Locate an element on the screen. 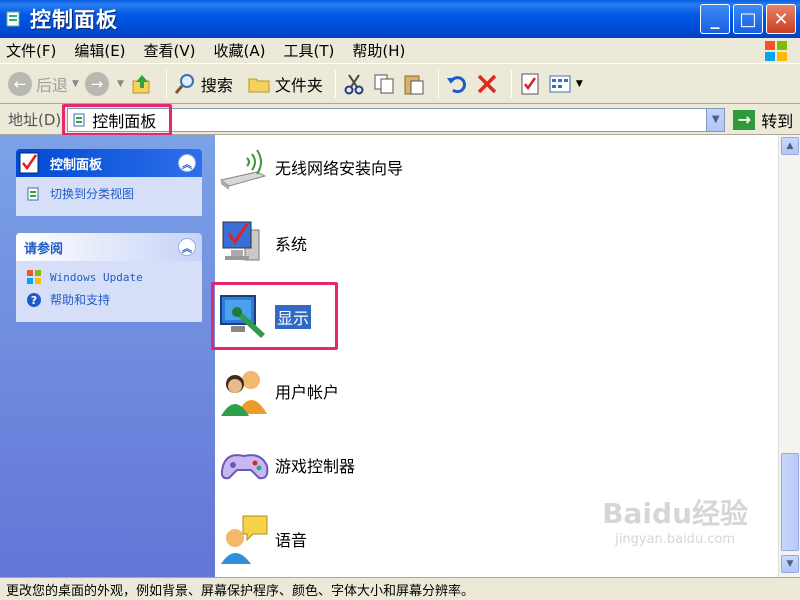  see-also-task-box: 请参阅 ︽ Windows Update ? 帮助和支持 is located at coordinates (109, 277).